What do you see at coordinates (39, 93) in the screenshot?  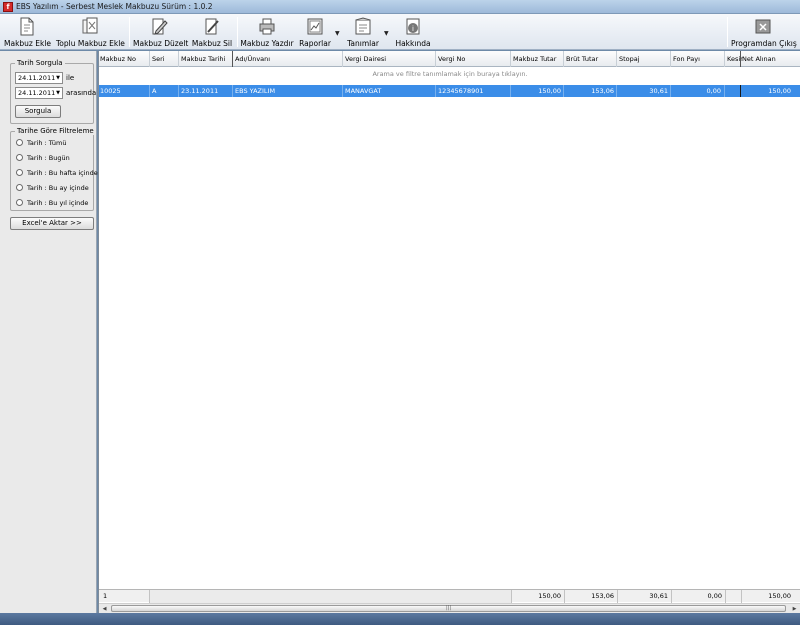 I see `date-to-picker: 24.11.2011 ▼` at bounding box center [39, 93].